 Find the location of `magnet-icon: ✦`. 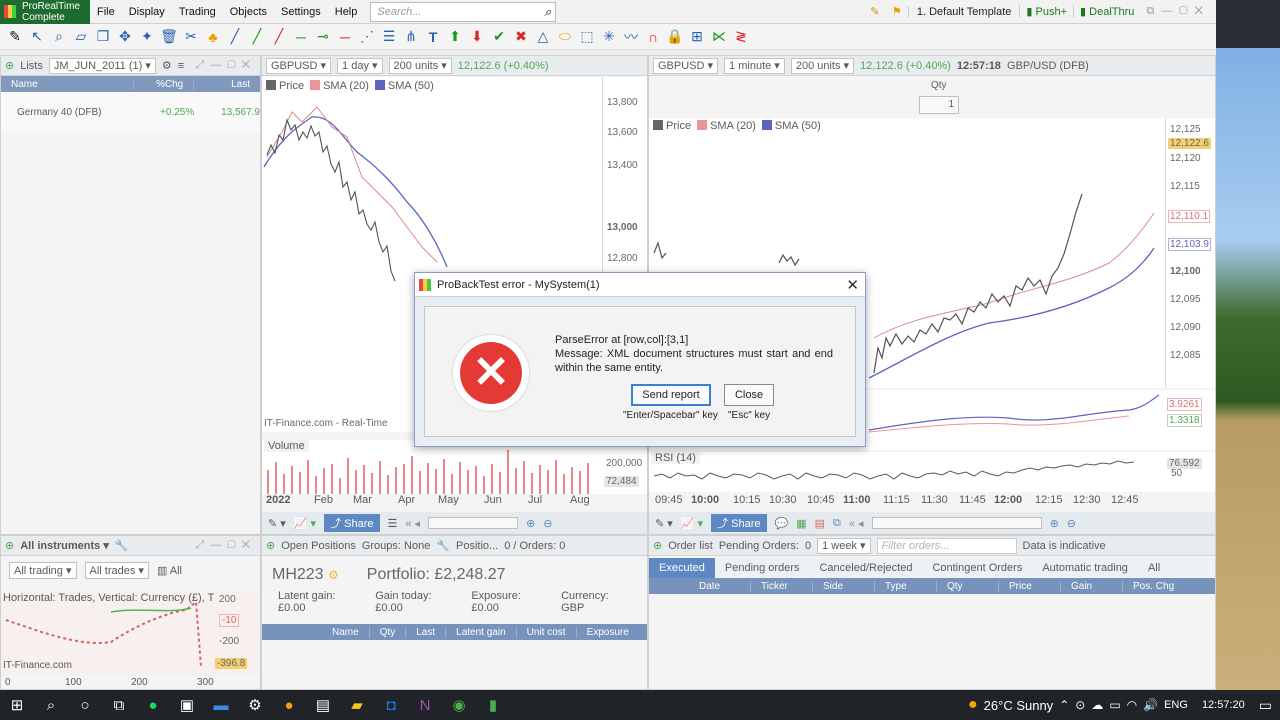

magnet-icon: ✦ is located at coordinates (147, 37).